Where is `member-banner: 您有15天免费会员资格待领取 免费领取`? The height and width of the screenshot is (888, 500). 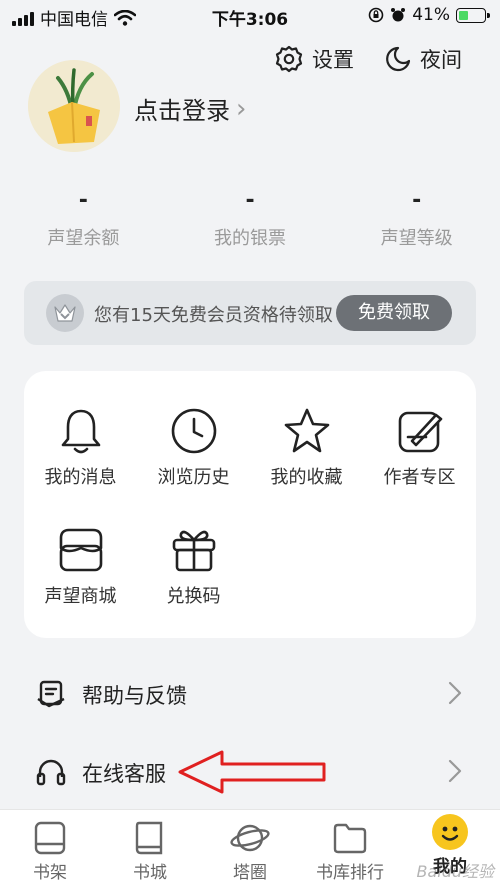
member-banner: 您有15天免费会员资格待领取 免费领取 is located at coordinates (250, 313).